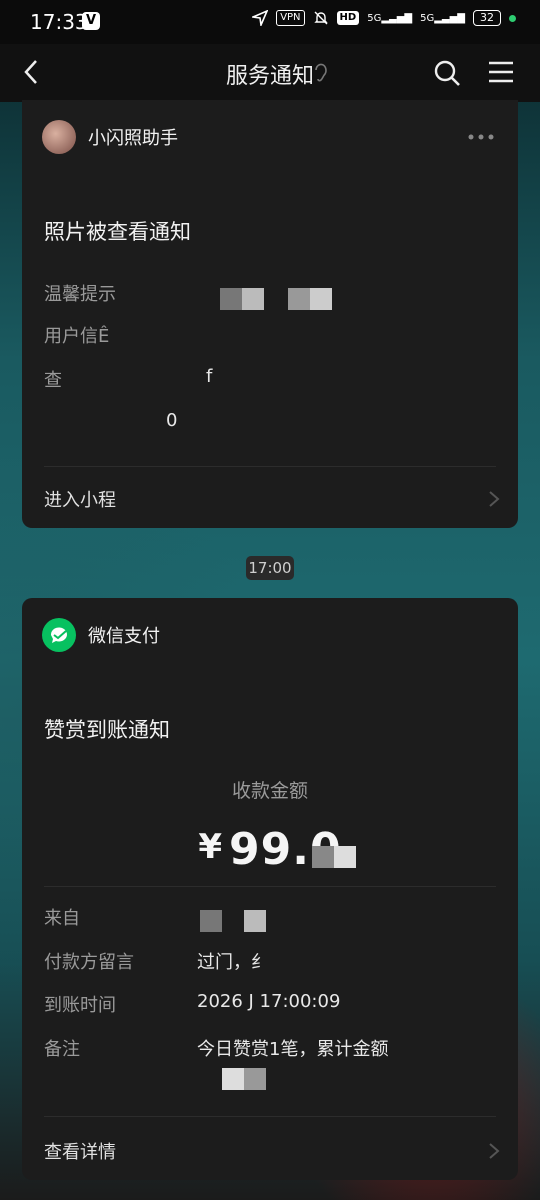 The image size is (540, 1200). Describe the element at coordinates (290, 18) in the screenshot. I see `vpn-icon: VPN` at that location.